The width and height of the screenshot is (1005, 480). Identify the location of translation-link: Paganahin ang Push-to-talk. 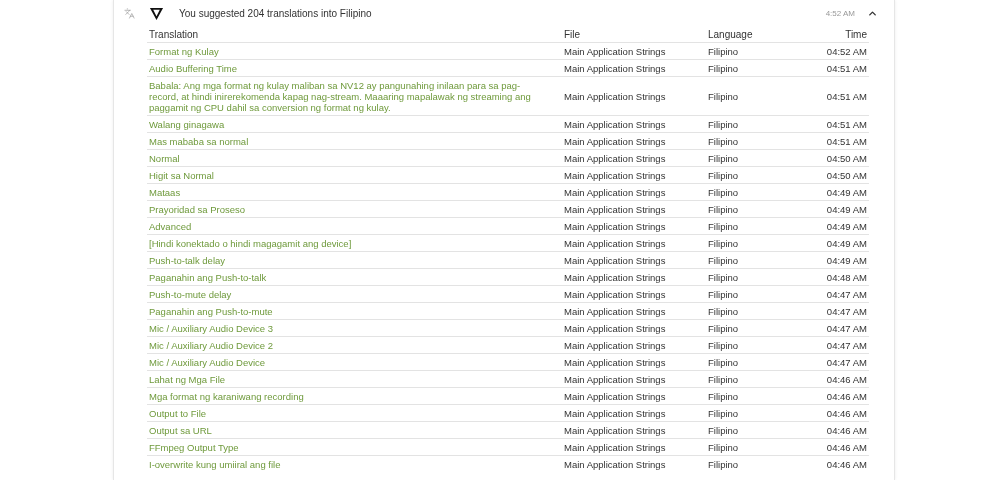
(354, 277).